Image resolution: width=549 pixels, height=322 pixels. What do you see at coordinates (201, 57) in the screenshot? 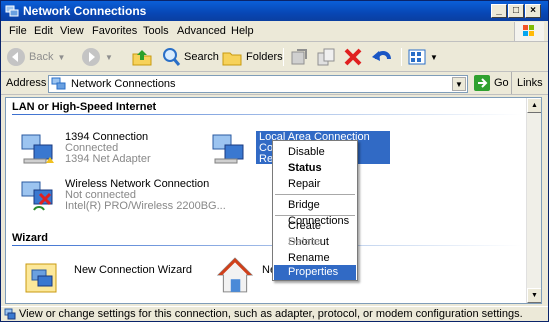
I see `search-label: Search` at bounding box center [201, 57].